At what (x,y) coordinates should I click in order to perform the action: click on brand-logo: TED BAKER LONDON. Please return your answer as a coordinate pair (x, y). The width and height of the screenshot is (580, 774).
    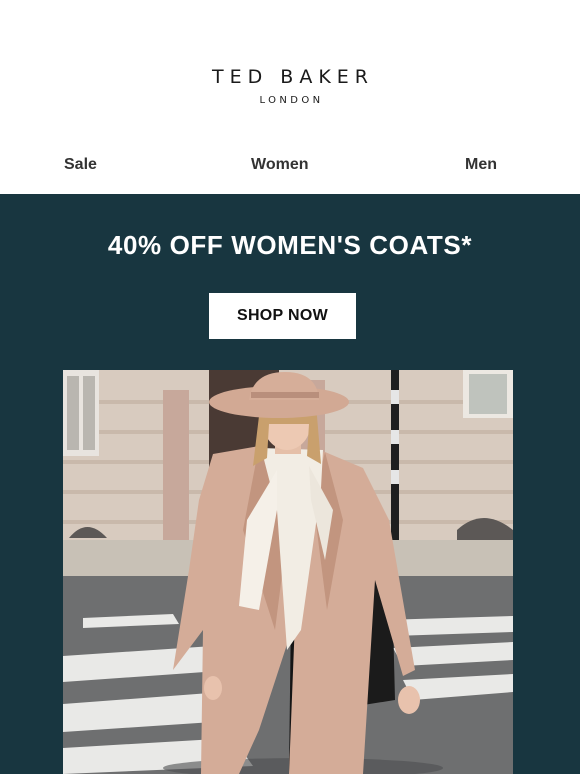
    Looking at the image, I should click on (290, 86).